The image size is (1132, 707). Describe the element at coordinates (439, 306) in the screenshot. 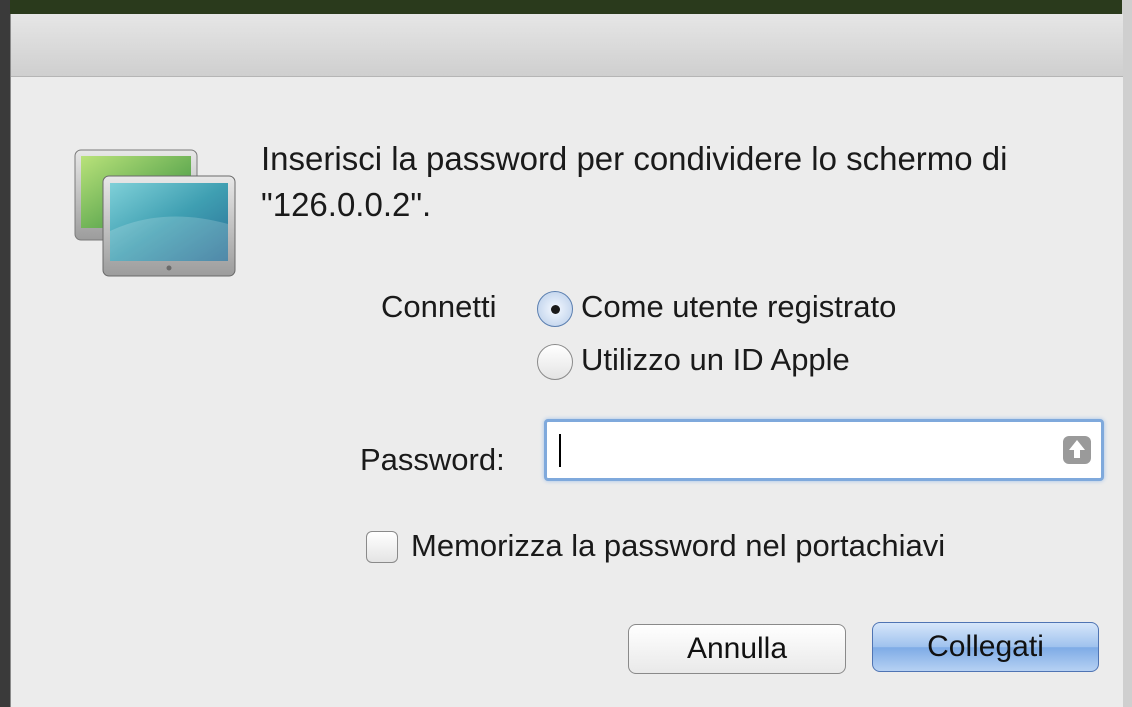

I see `connect-label: Connetti` at that location.